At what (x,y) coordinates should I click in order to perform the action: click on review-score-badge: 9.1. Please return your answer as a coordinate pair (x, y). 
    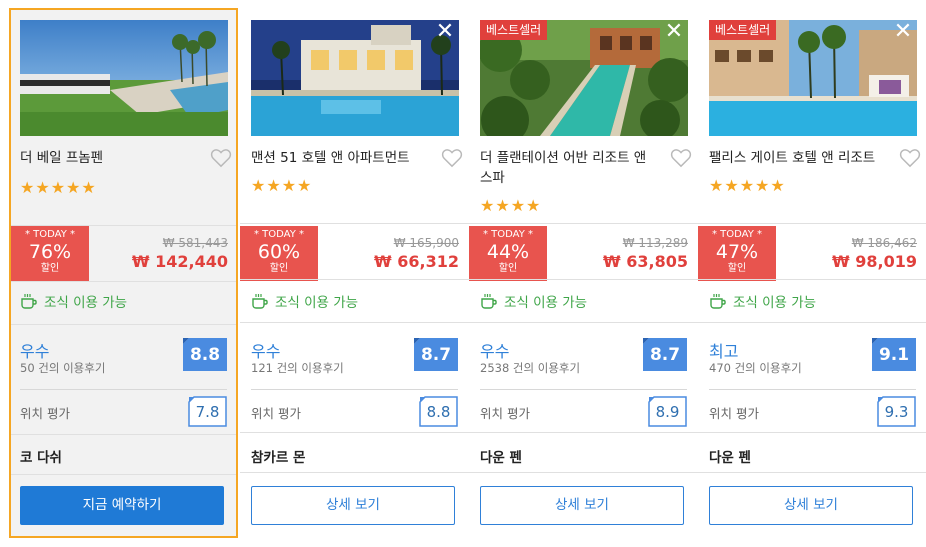
    Looking at the image, I should click on (894, 354).